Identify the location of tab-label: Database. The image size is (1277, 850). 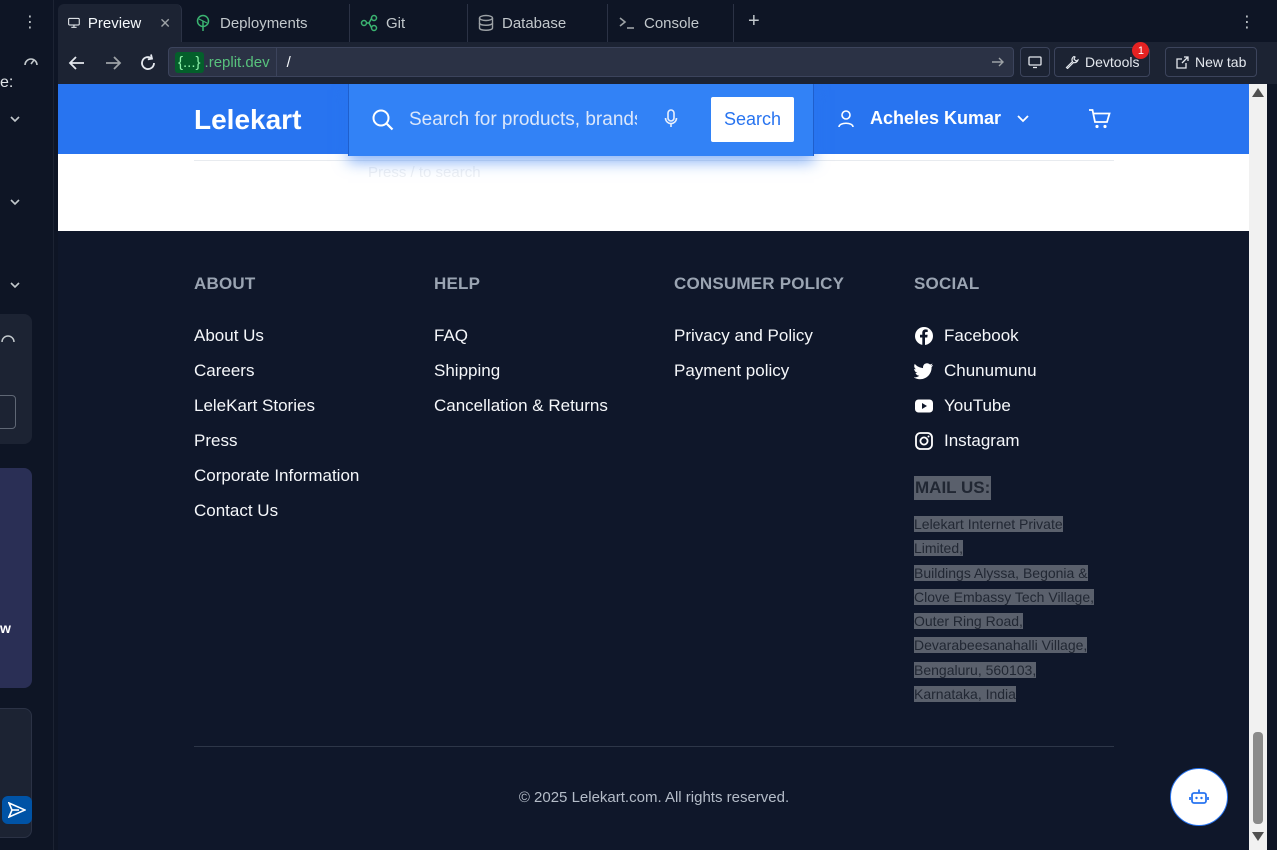
(534, 23).